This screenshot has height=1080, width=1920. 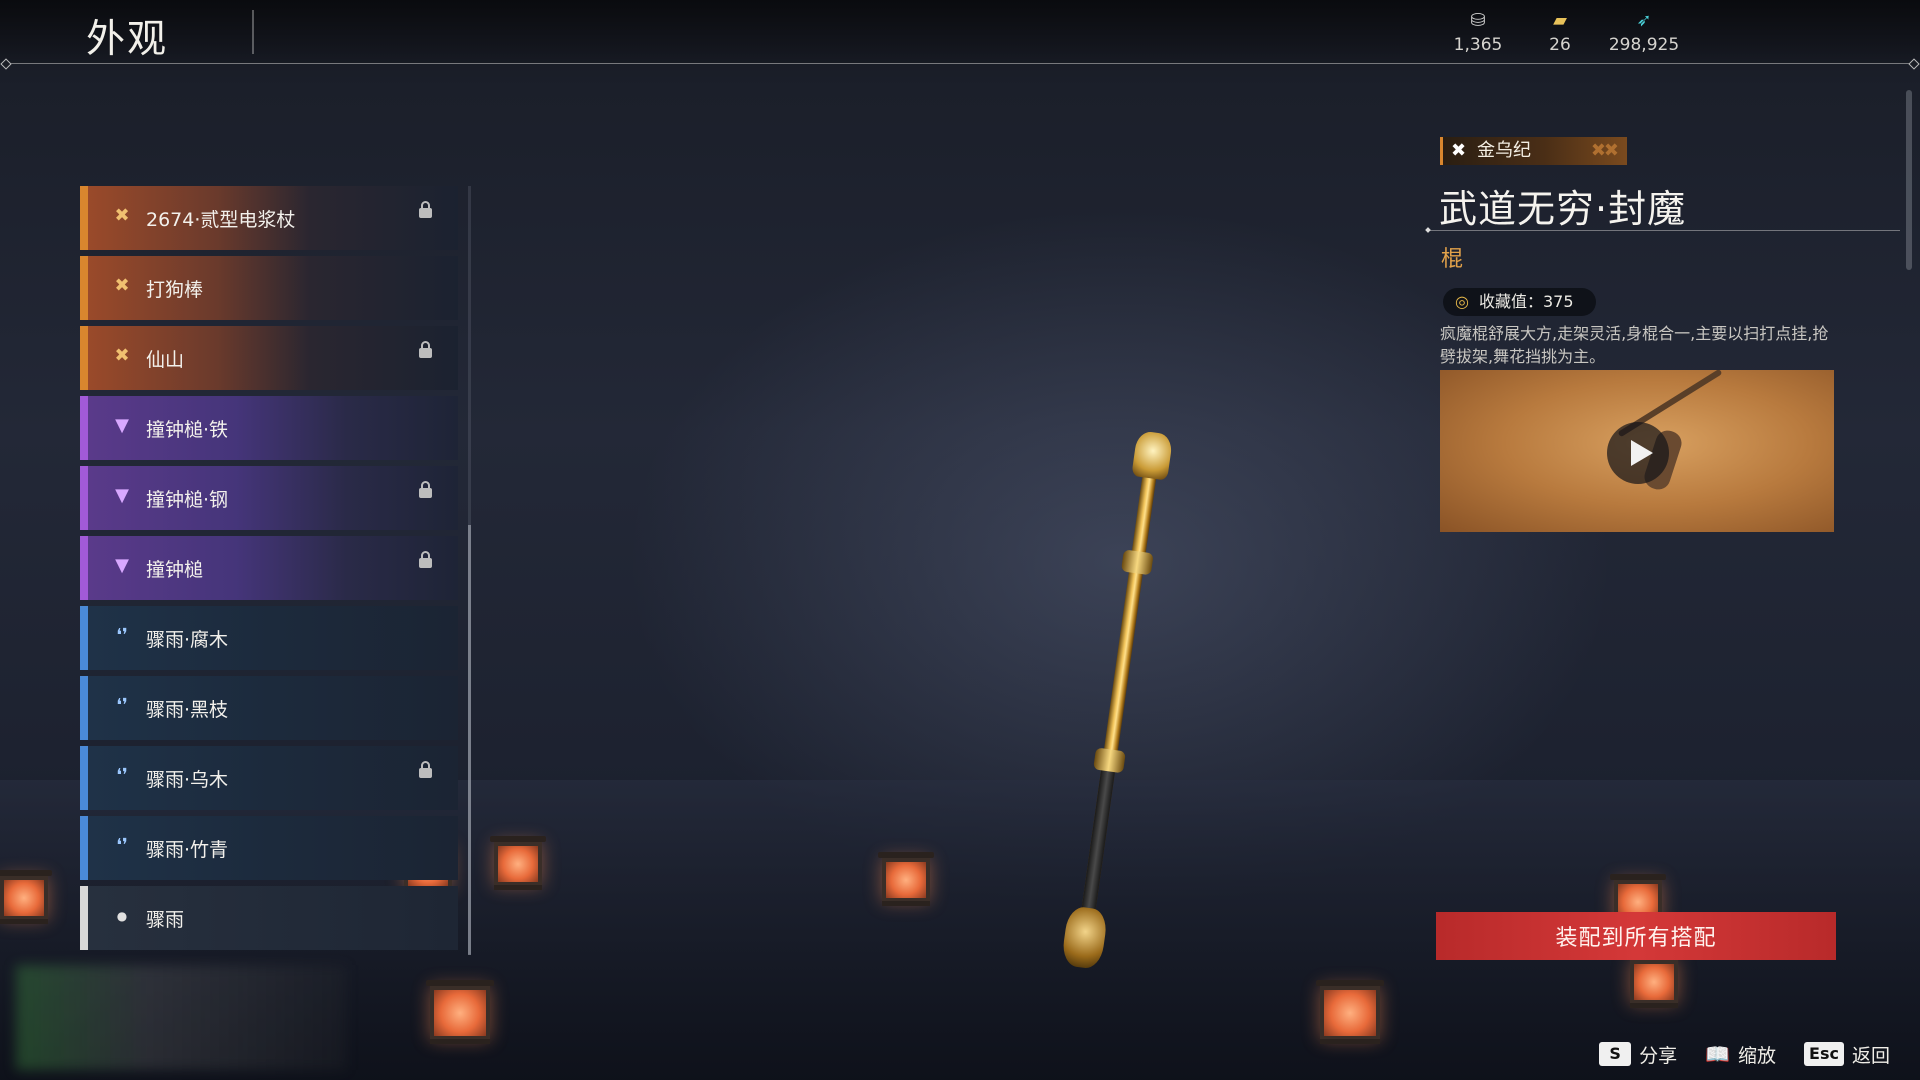 What do you see at coordinates (1560, 20) in the screenshot?
I see `ticket-icon: ▰` at bounding box center [1560, 20].